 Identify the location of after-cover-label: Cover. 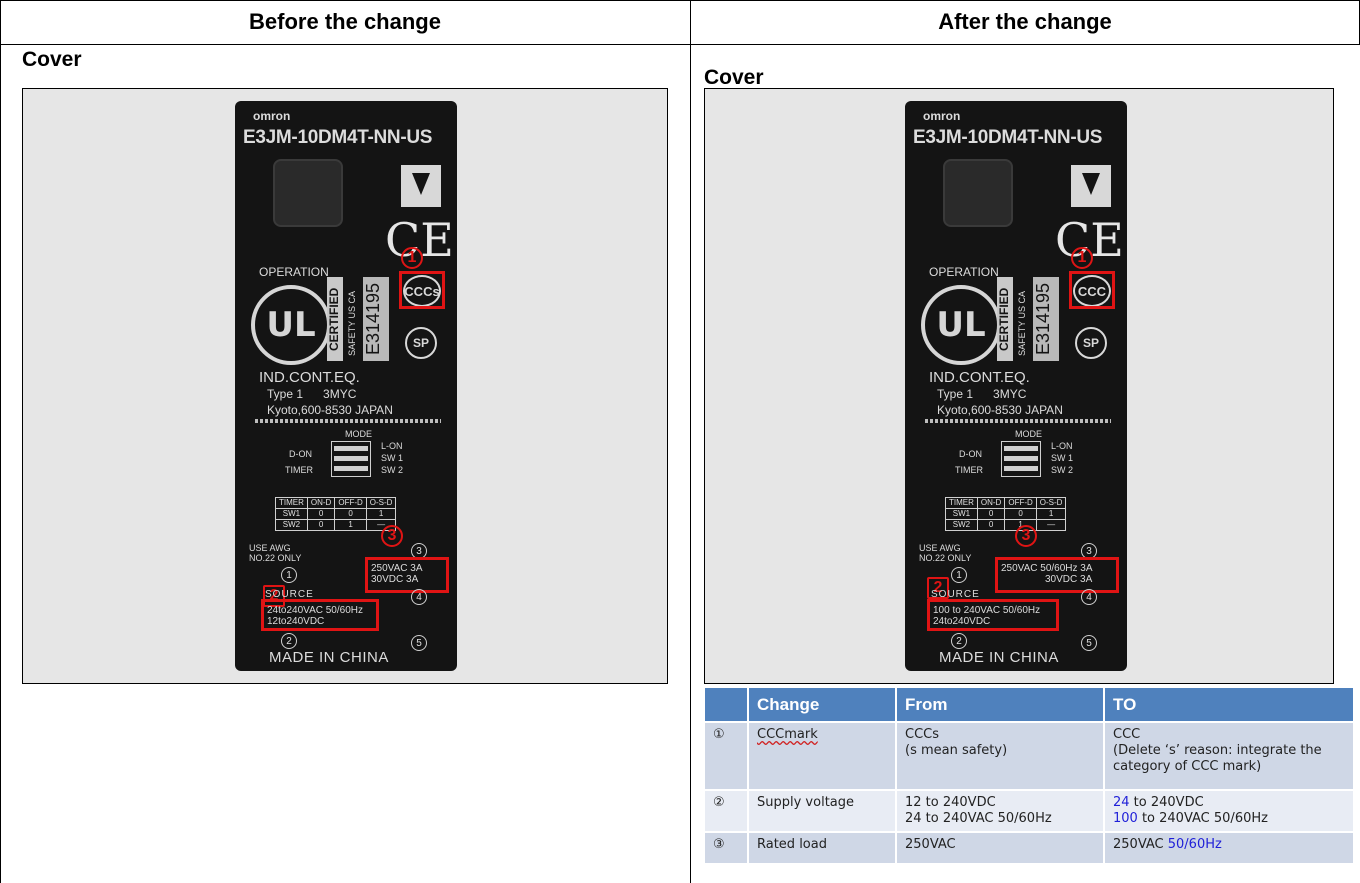
(734, 77).